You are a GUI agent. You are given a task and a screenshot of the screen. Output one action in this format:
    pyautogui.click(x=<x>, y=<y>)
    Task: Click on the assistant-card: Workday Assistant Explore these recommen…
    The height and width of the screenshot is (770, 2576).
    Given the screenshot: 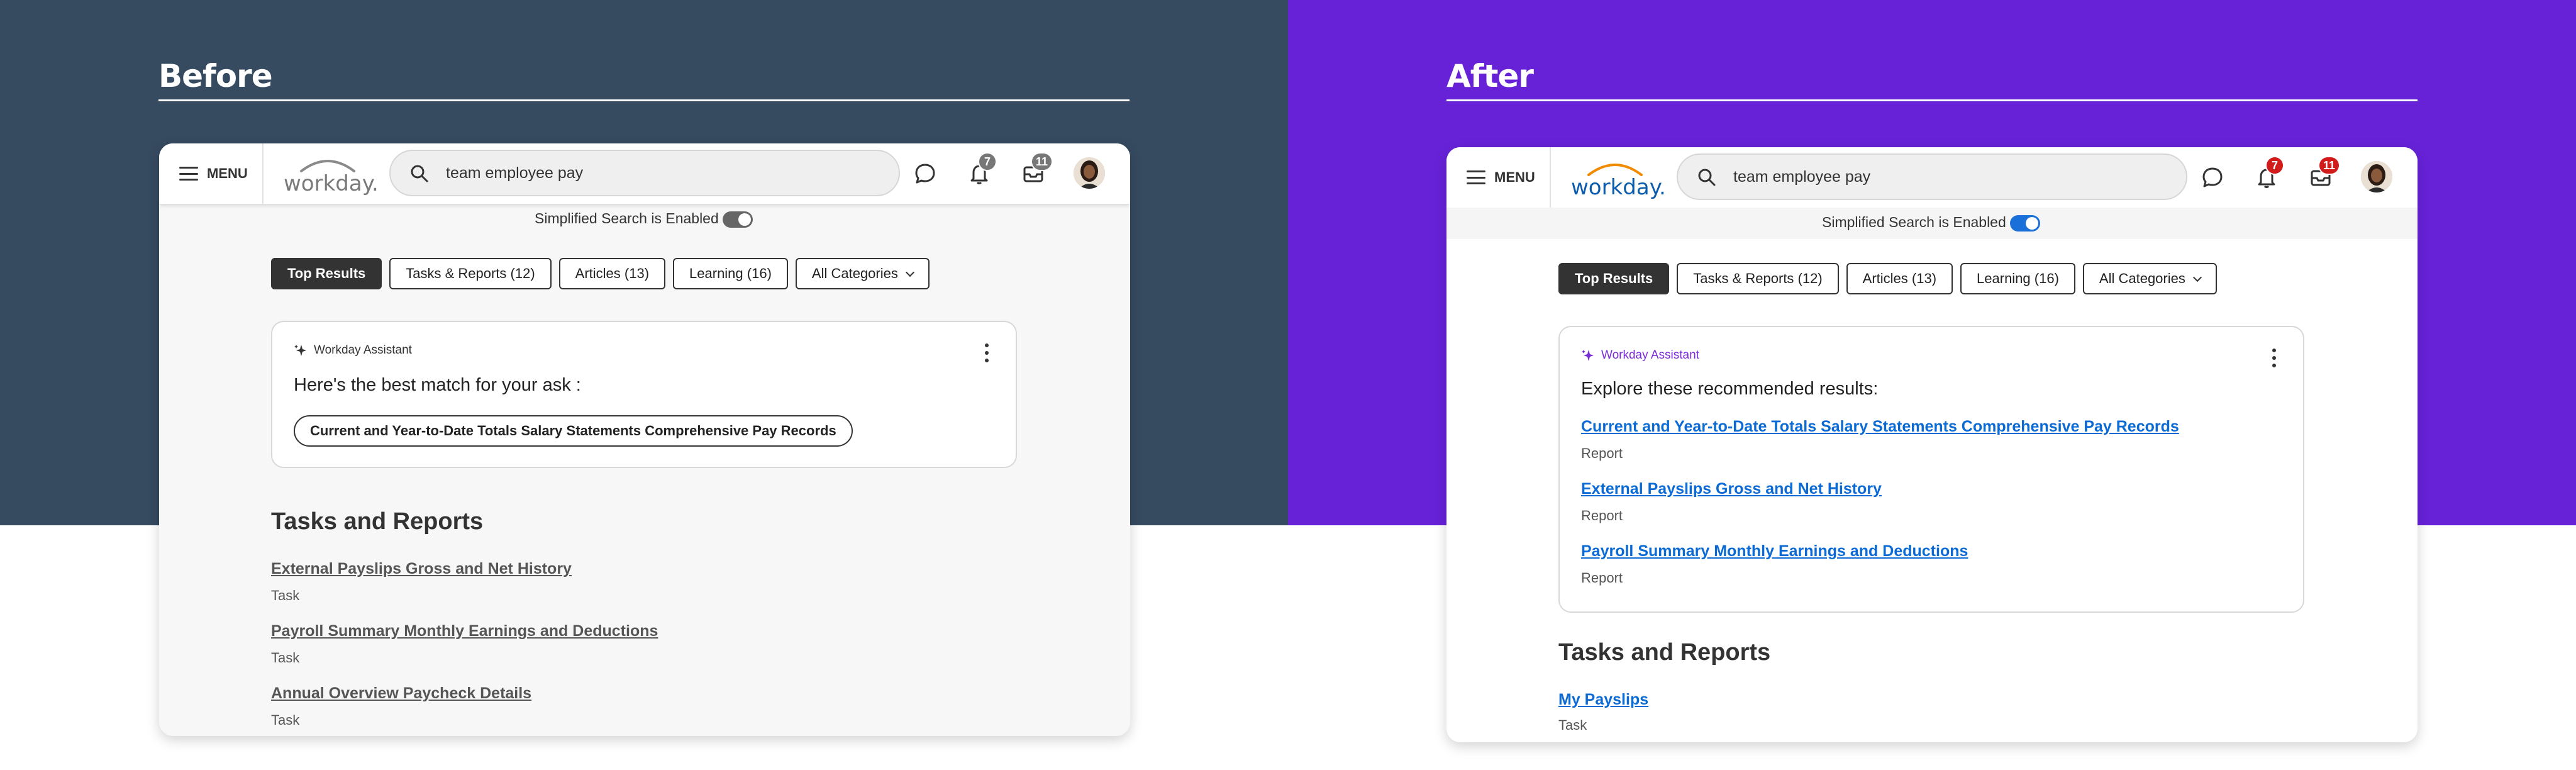 What is the action you would take?
    pyautogui.click(x=1931, y=469)
    